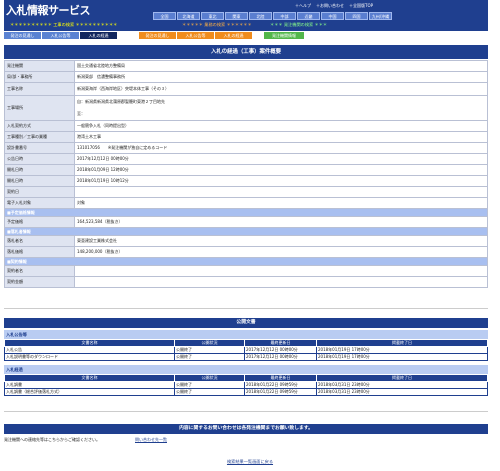 This screenshot has height=471, width=500. I want to click on document-name: 入札調書（総合評価落札方式）, so click(89, 392).